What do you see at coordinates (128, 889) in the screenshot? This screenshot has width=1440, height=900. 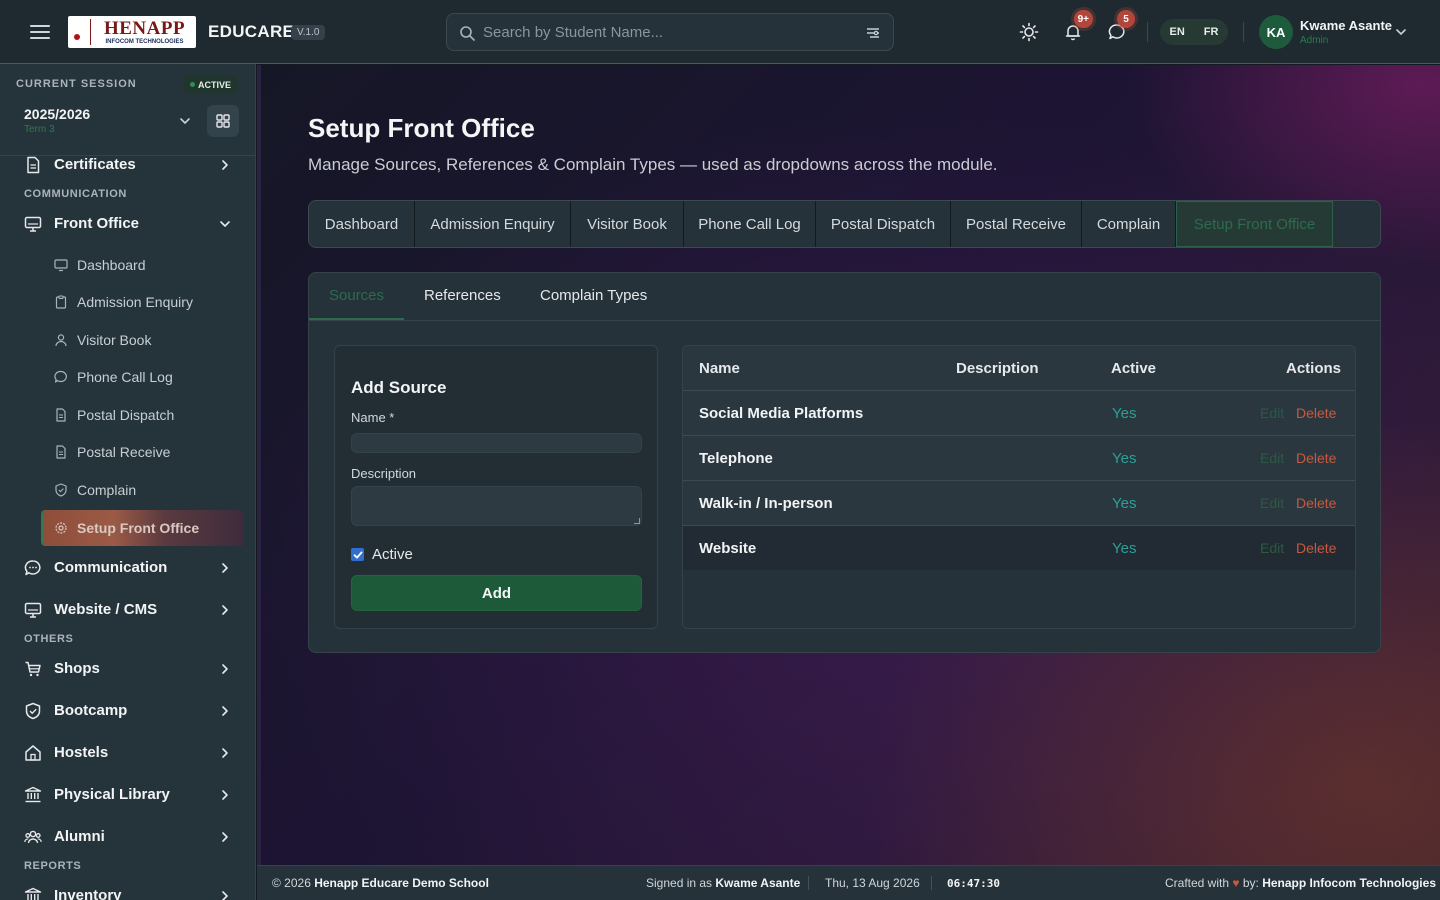 I see `sidebar-item-inventory: Inventory` at bounding box center [128, 889].